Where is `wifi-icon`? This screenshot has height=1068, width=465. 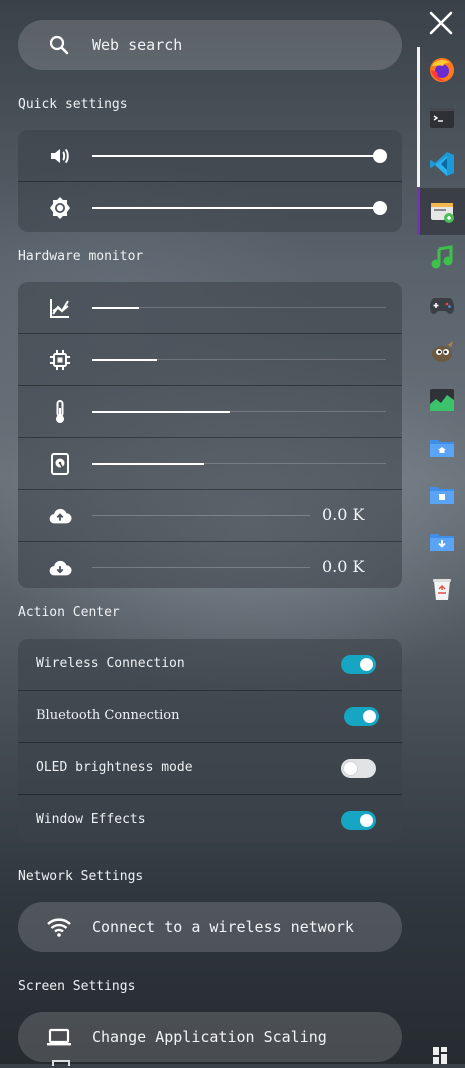
wifi-icon is located at coordinates (59, 927).